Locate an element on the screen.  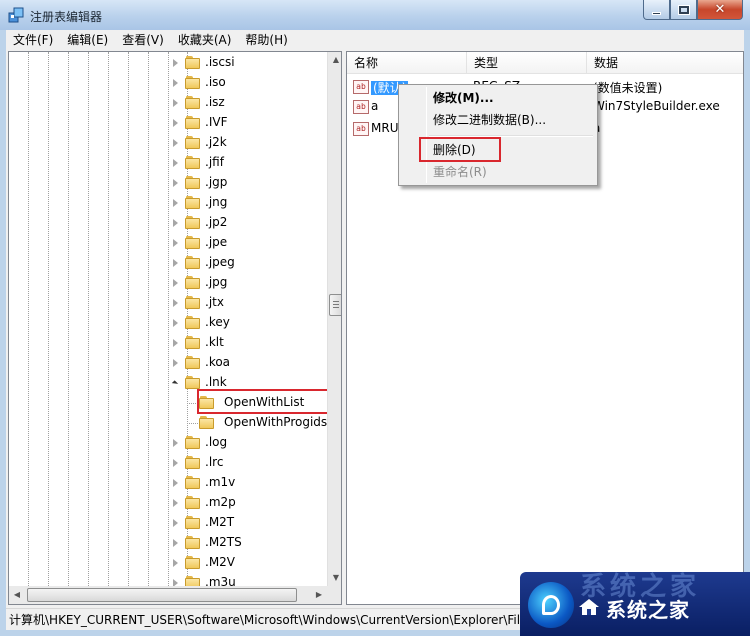
tree-item: .lnk is located at coordinates (169, 383).